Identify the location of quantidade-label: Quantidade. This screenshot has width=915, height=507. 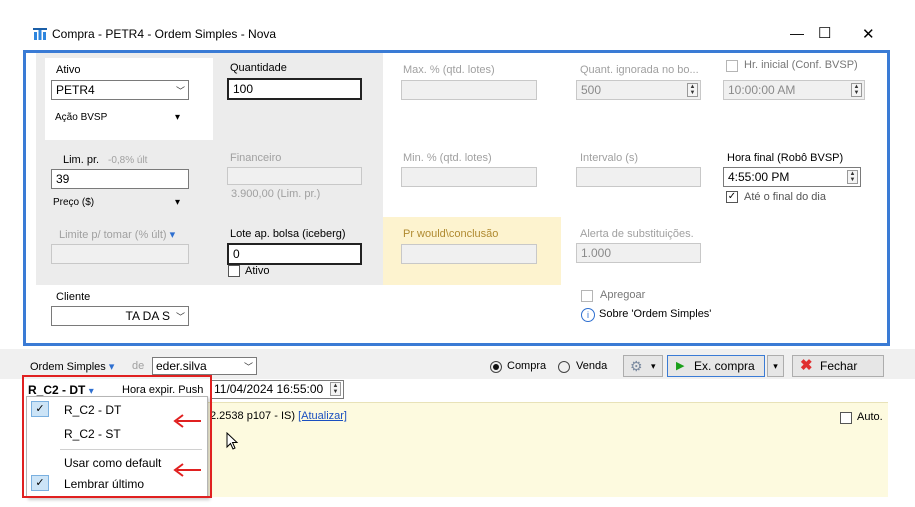
(258, 68).